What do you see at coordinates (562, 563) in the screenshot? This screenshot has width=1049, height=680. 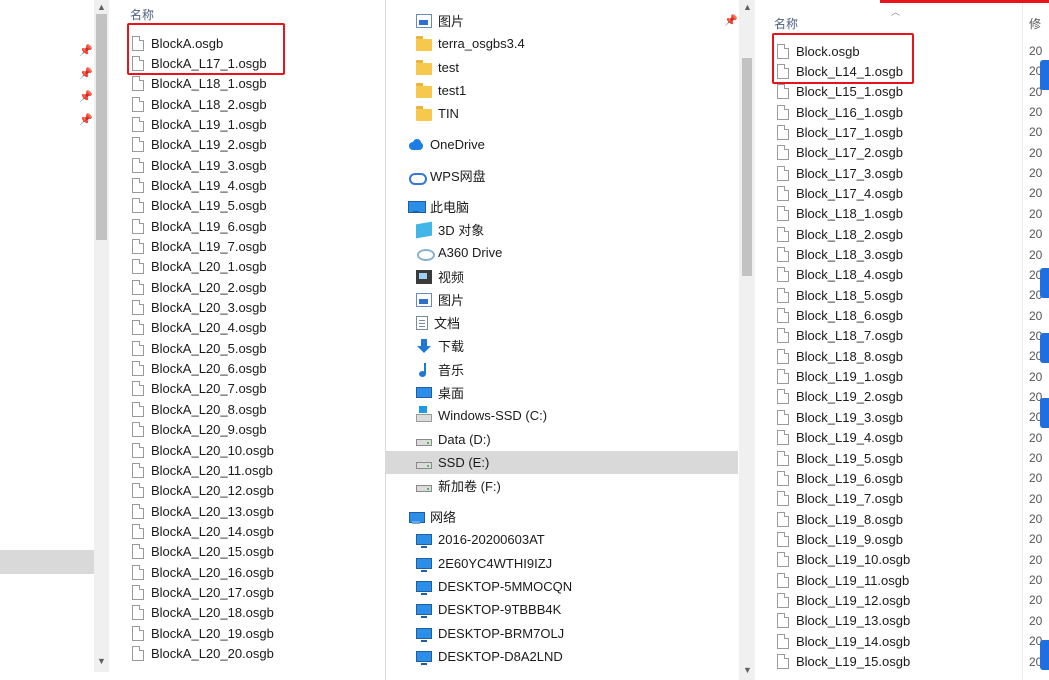 I see `nav-item: 2E60YC4WTHI9IZJ` at bounding box center [562, 563].